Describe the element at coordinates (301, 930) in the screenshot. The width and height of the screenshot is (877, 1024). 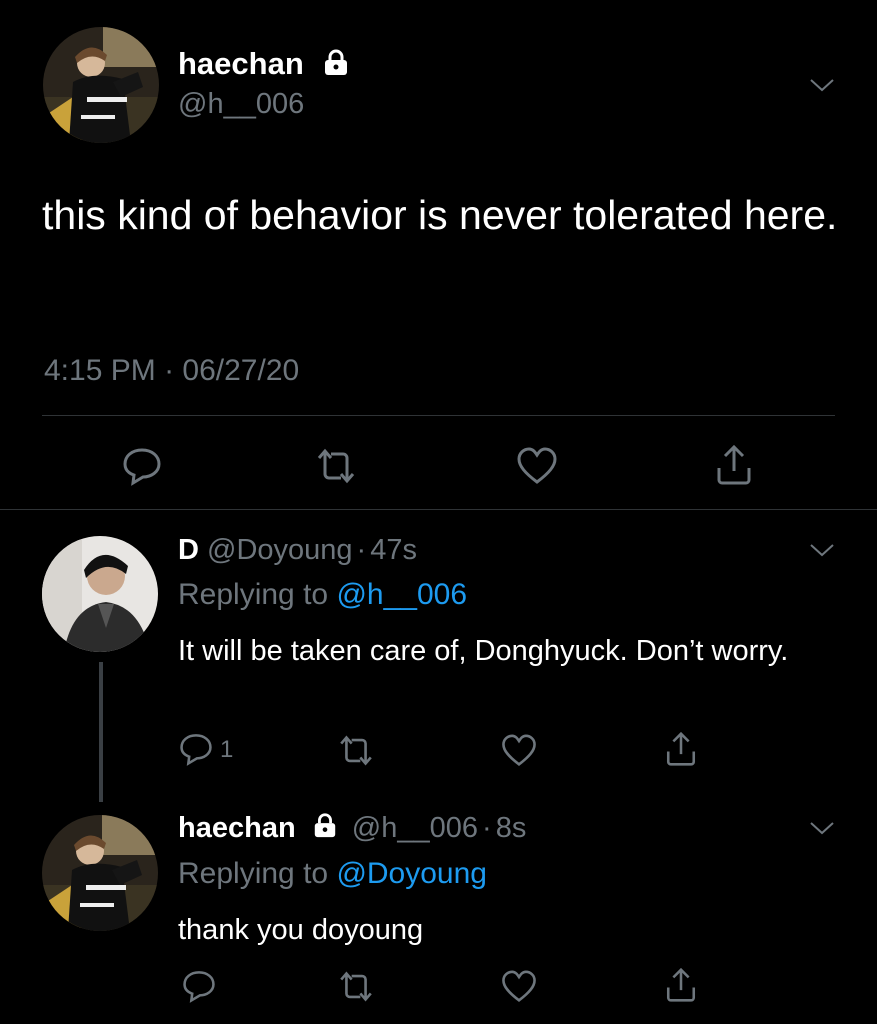
I see `tweet-text: thank you doyoung` at that location.